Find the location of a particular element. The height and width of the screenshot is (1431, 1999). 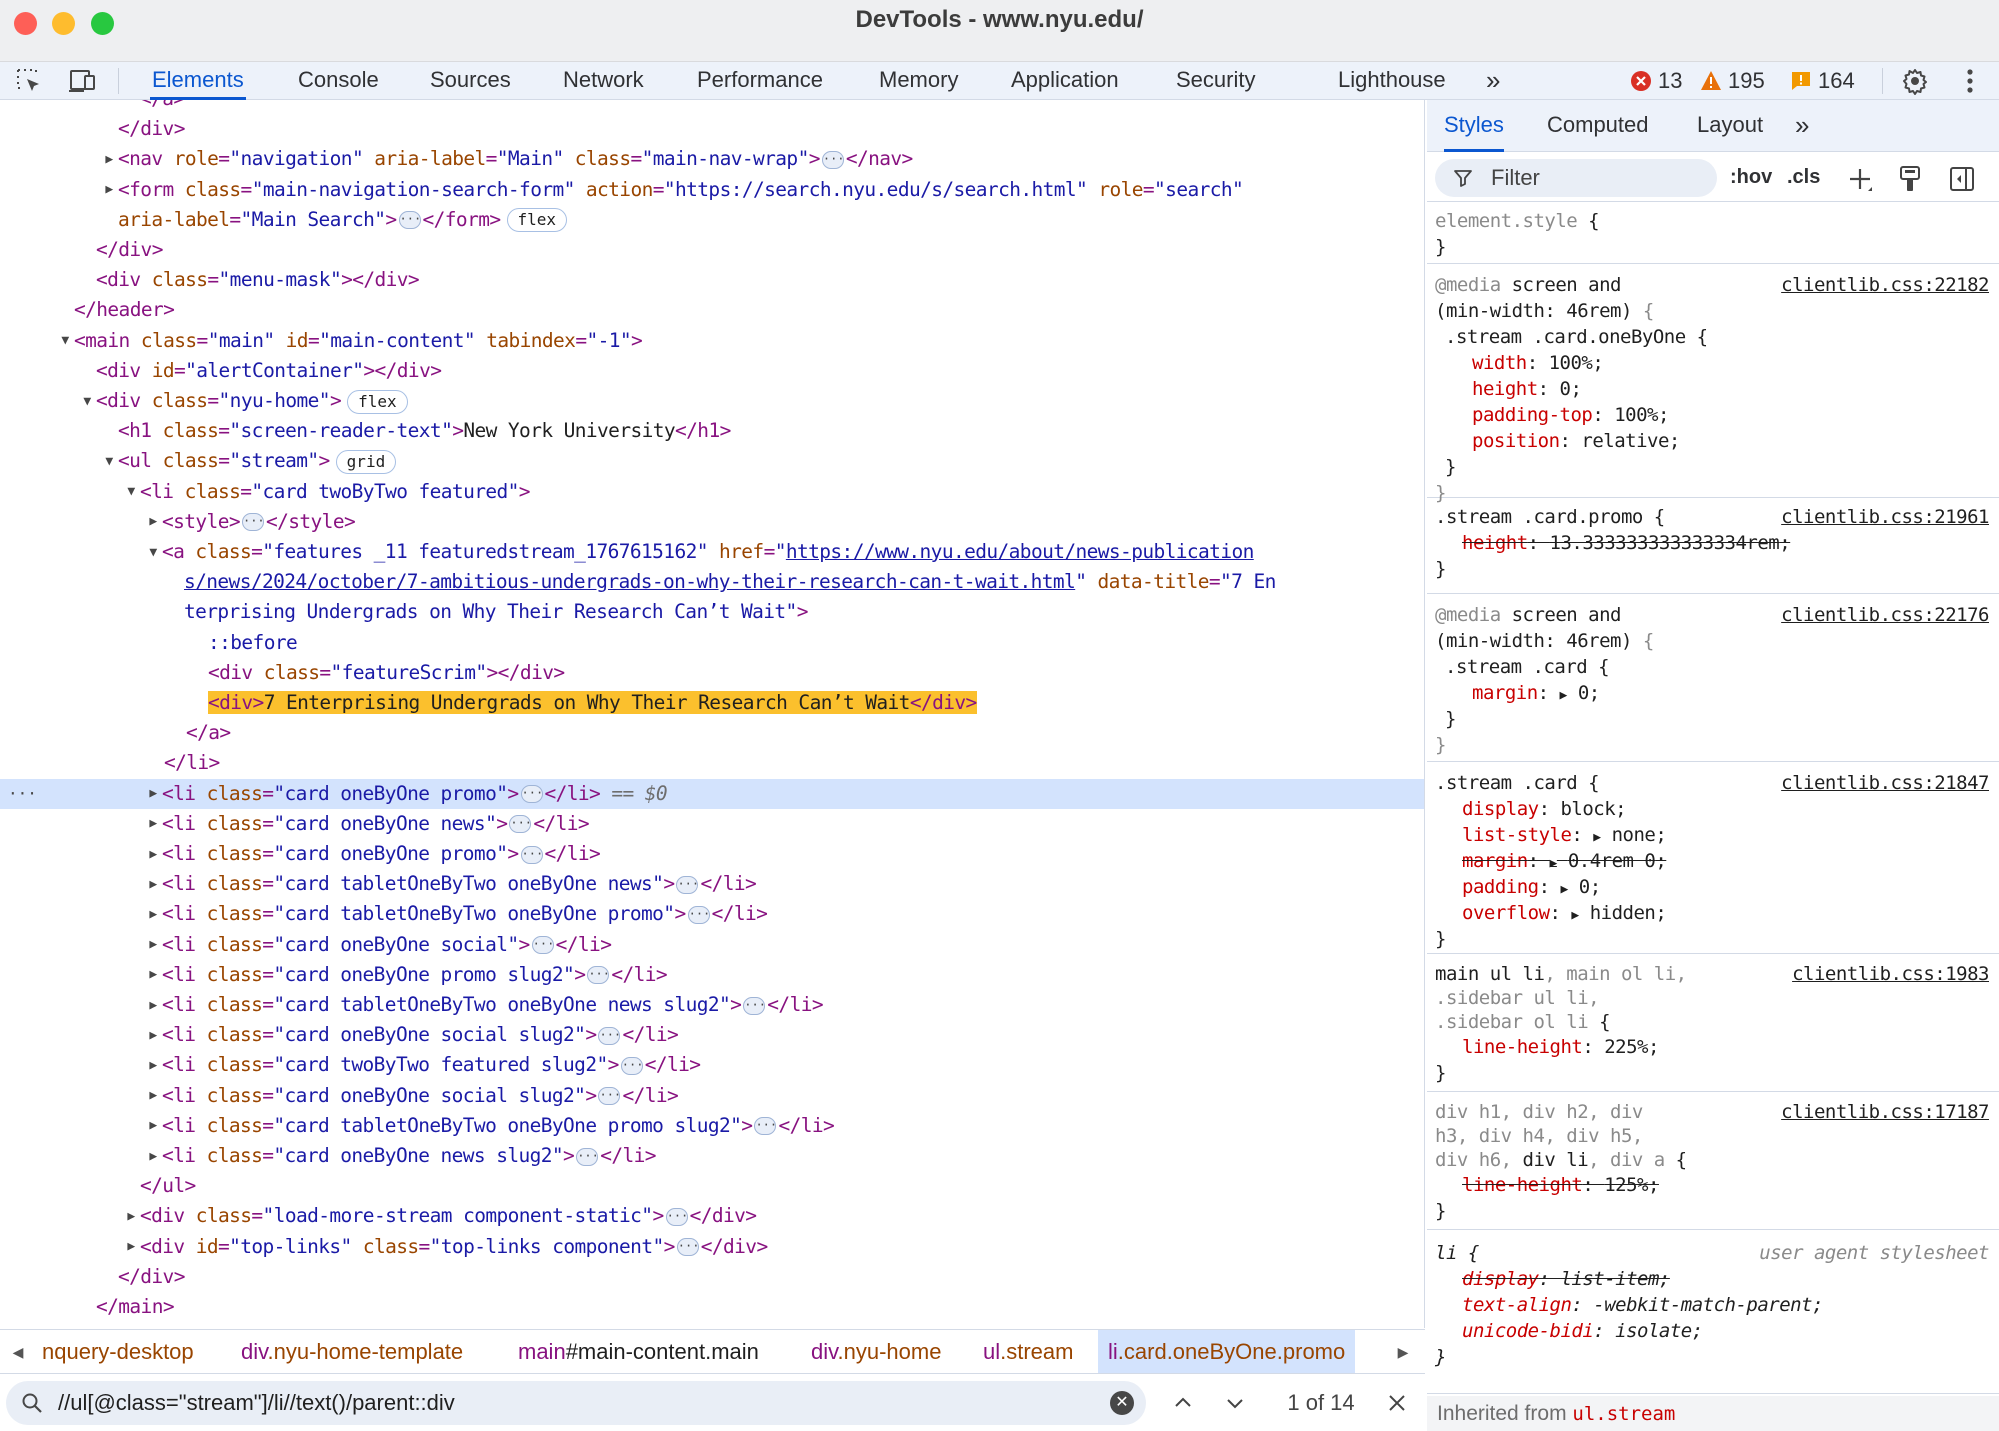

paint-brush-icon is located at coordinates (1910, 179).